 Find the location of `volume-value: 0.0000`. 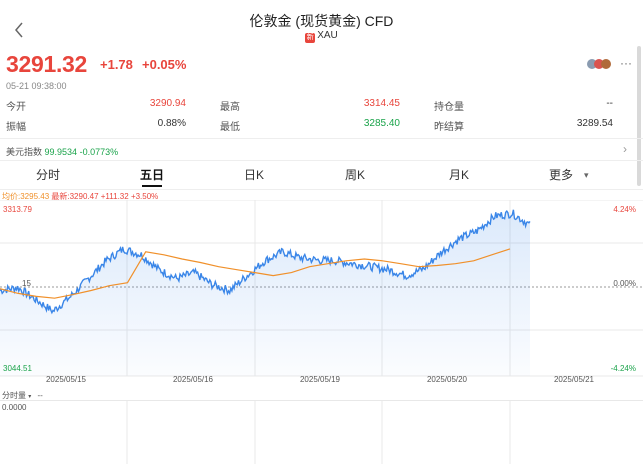

volume-value: 0.0000 is located at coordinates (14, 407).